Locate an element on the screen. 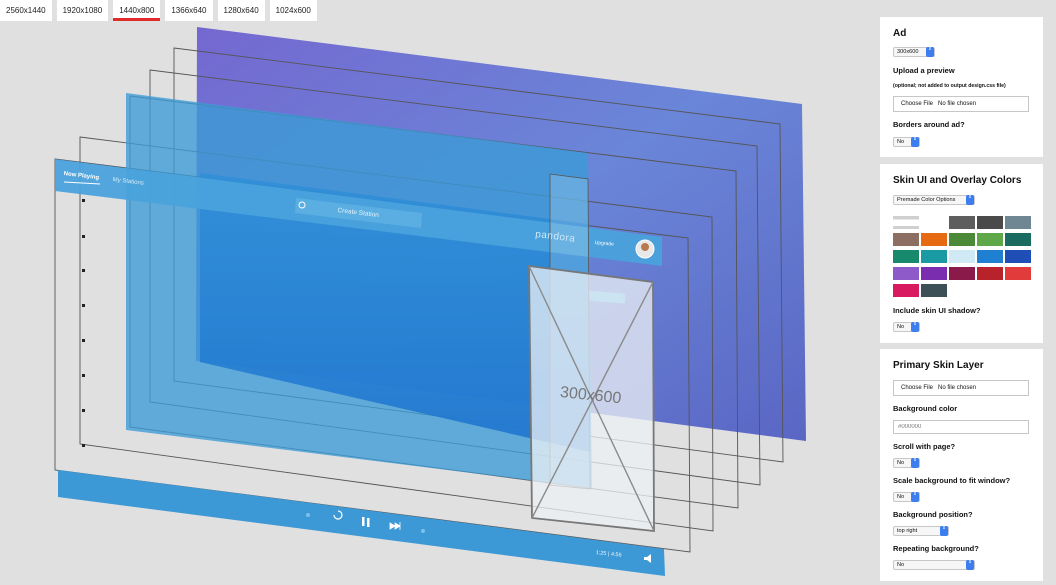  scroll-with-page-value: No is located at coordinates (901, 463).